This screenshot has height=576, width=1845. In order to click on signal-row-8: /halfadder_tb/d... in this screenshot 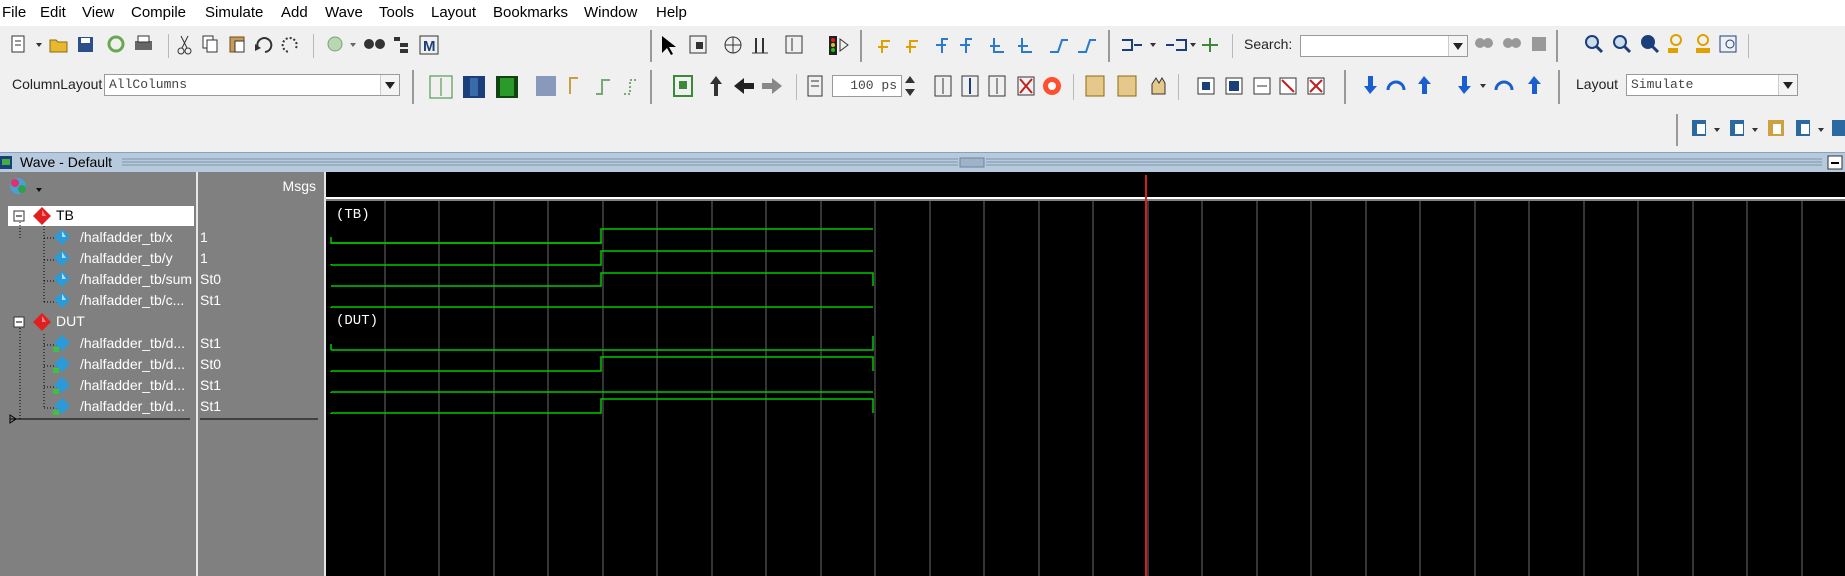, I will do `click(98, 406)`.